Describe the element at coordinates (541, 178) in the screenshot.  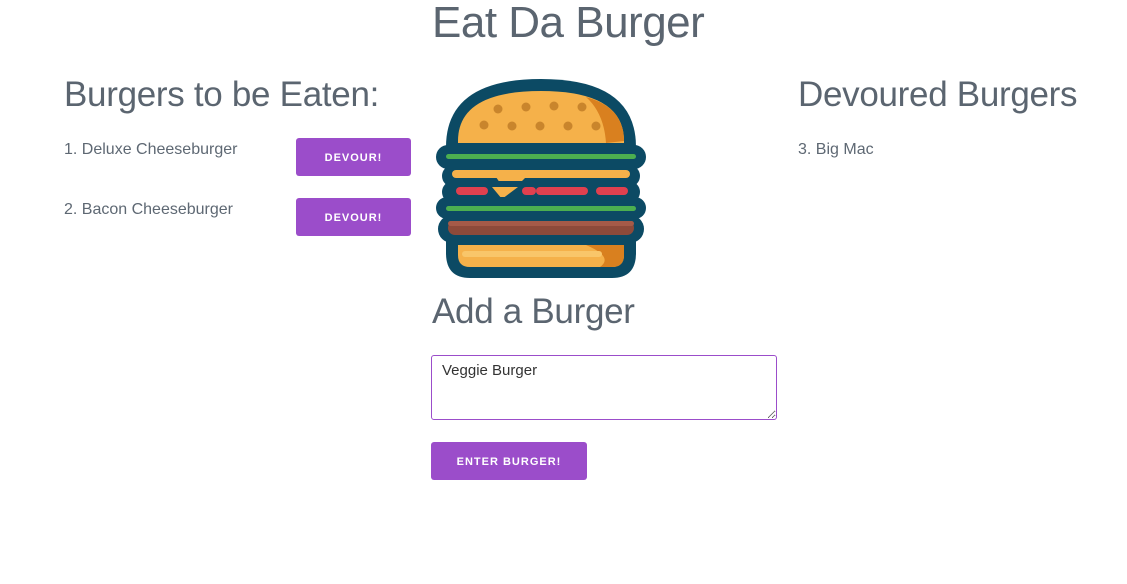
I see `burger-illustration-icon` at that location.